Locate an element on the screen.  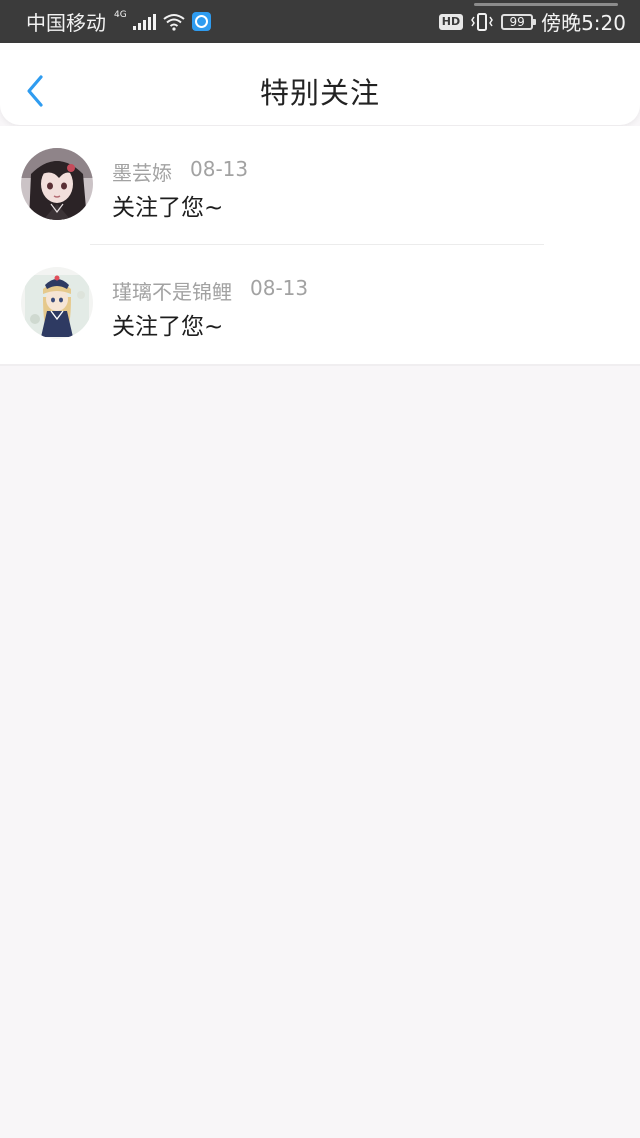
network-type-label: 4G is located at coordinates (120, 14).